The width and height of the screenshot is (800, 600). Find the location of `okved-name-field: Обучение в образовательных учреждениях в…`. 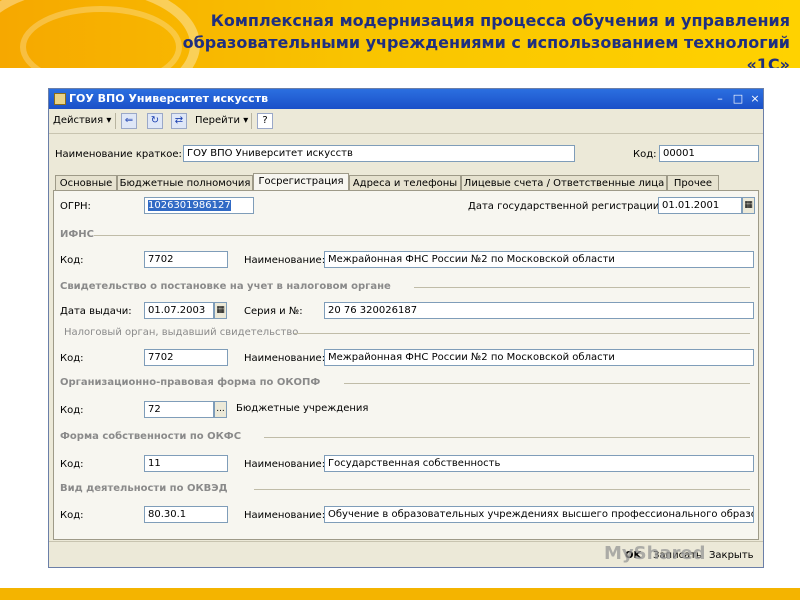

okved-name-field: Обучение в образовательных учреждениях в… is located at coordinates (539, 514).